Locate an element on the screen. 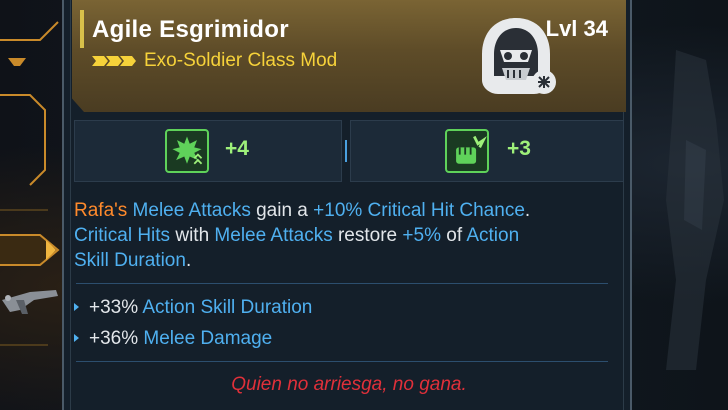  skill-bonus-value: +3 is located at coordinates (519, 148).